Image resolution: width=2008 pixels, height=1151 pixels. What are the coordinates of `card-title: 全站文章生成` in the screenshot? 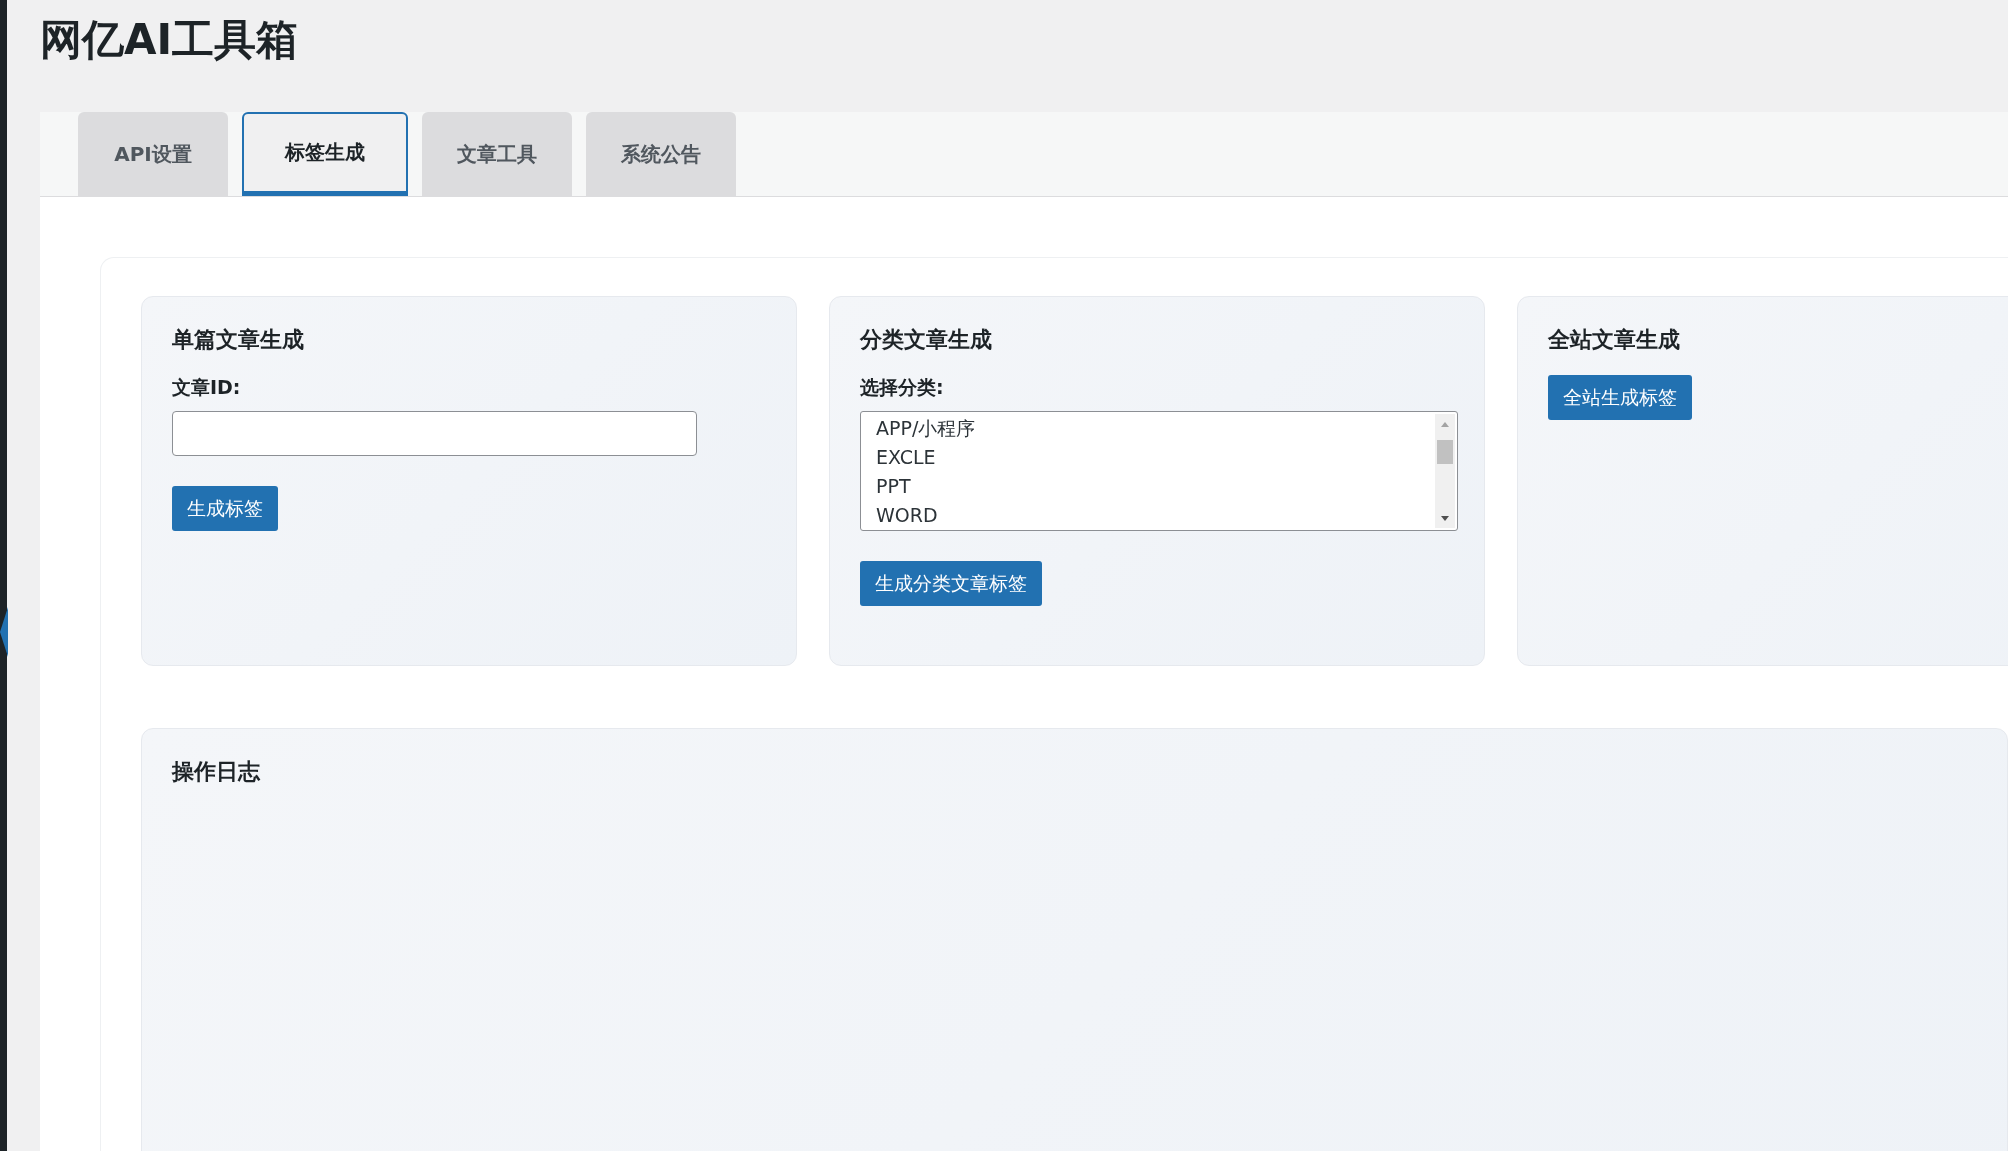 It's located at (1614, 340).